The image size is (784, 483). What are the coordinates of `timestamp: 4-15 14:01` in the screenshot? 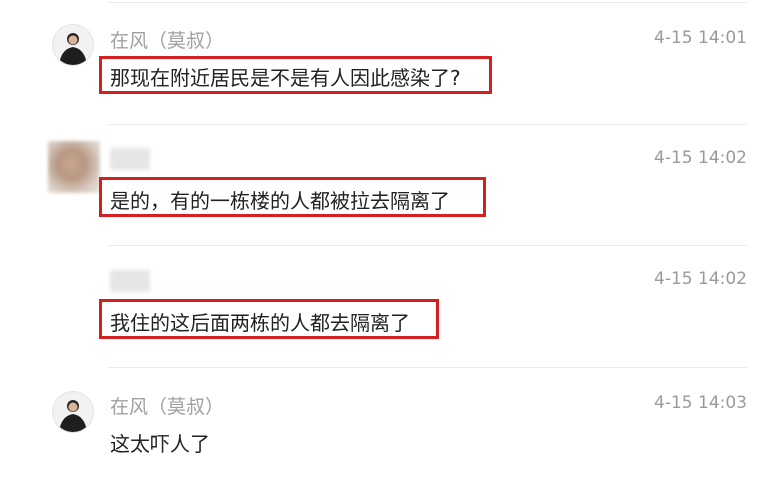 It's located at (700, 38).